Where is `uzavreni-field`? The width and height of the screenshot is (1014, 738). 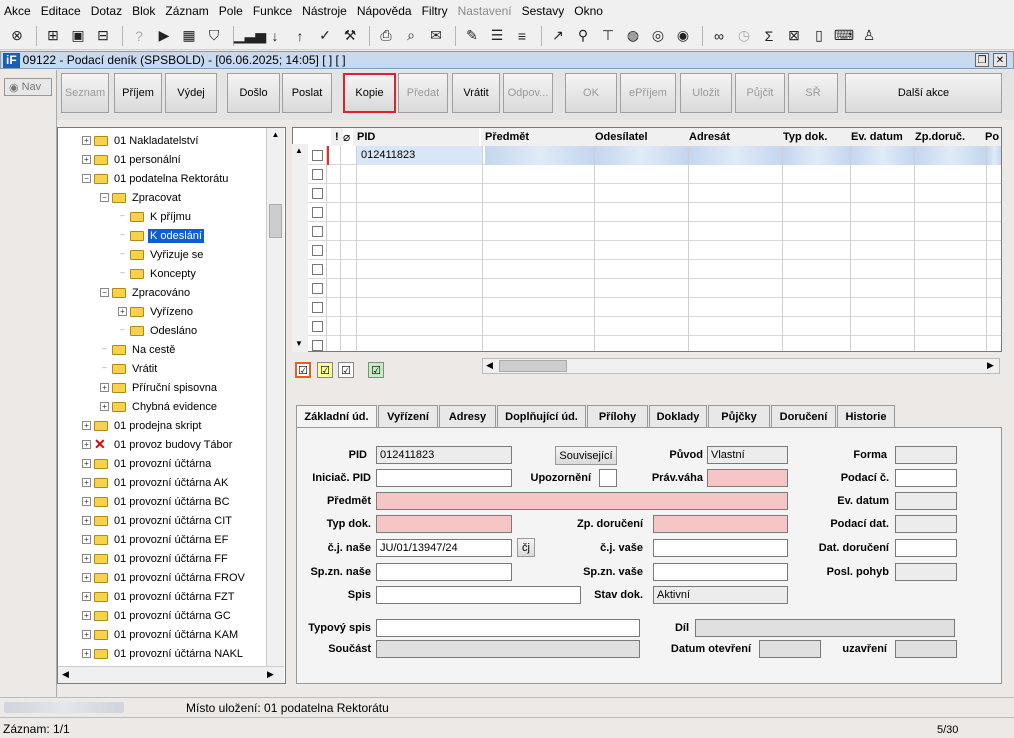 uzavreni-field is located at coordinates (926, 649).